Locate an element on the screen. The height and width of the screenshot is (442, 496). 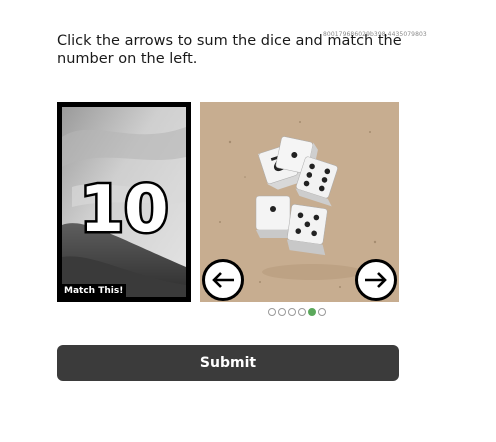
target-card: 10 Match This! is located at coordinates (124, 202).